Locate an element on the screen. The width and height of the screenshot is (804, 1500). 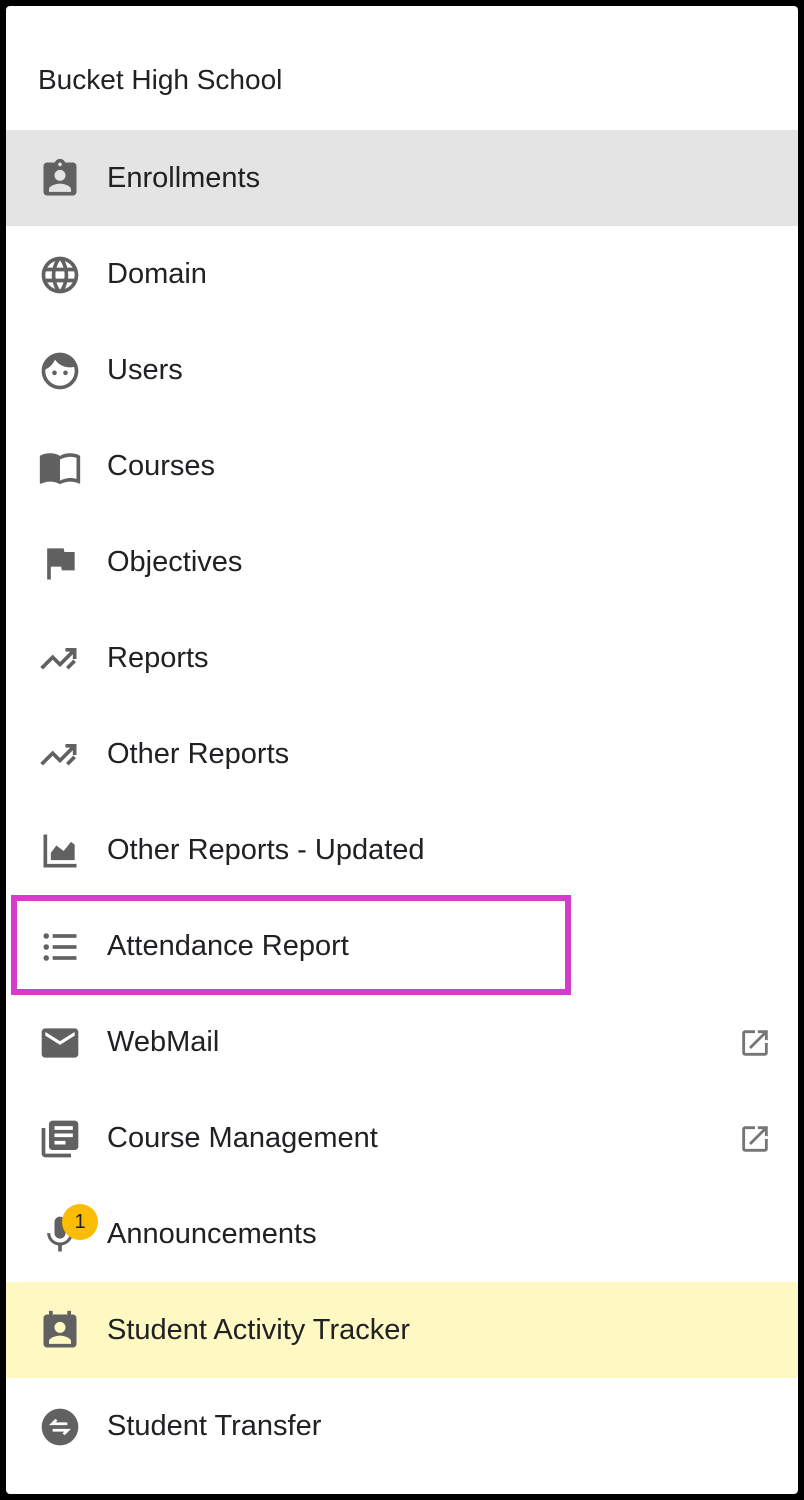
sidebar-item-label: Attendance Report is located at coordinates (228, 946).